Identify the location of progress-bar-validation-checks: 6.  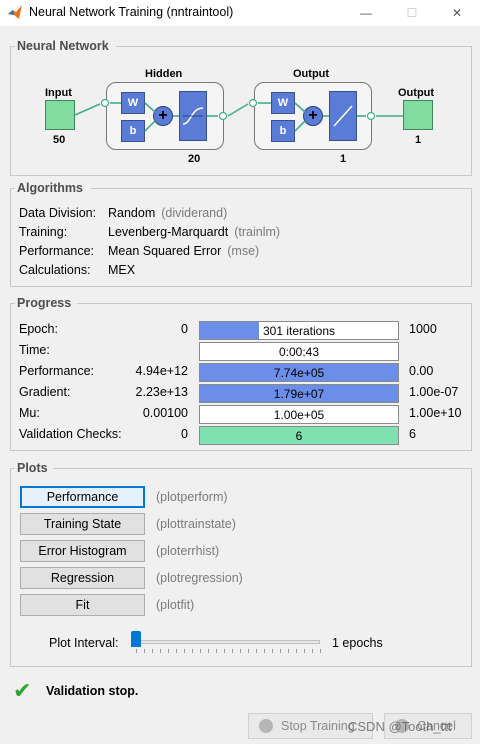
(299, 435).